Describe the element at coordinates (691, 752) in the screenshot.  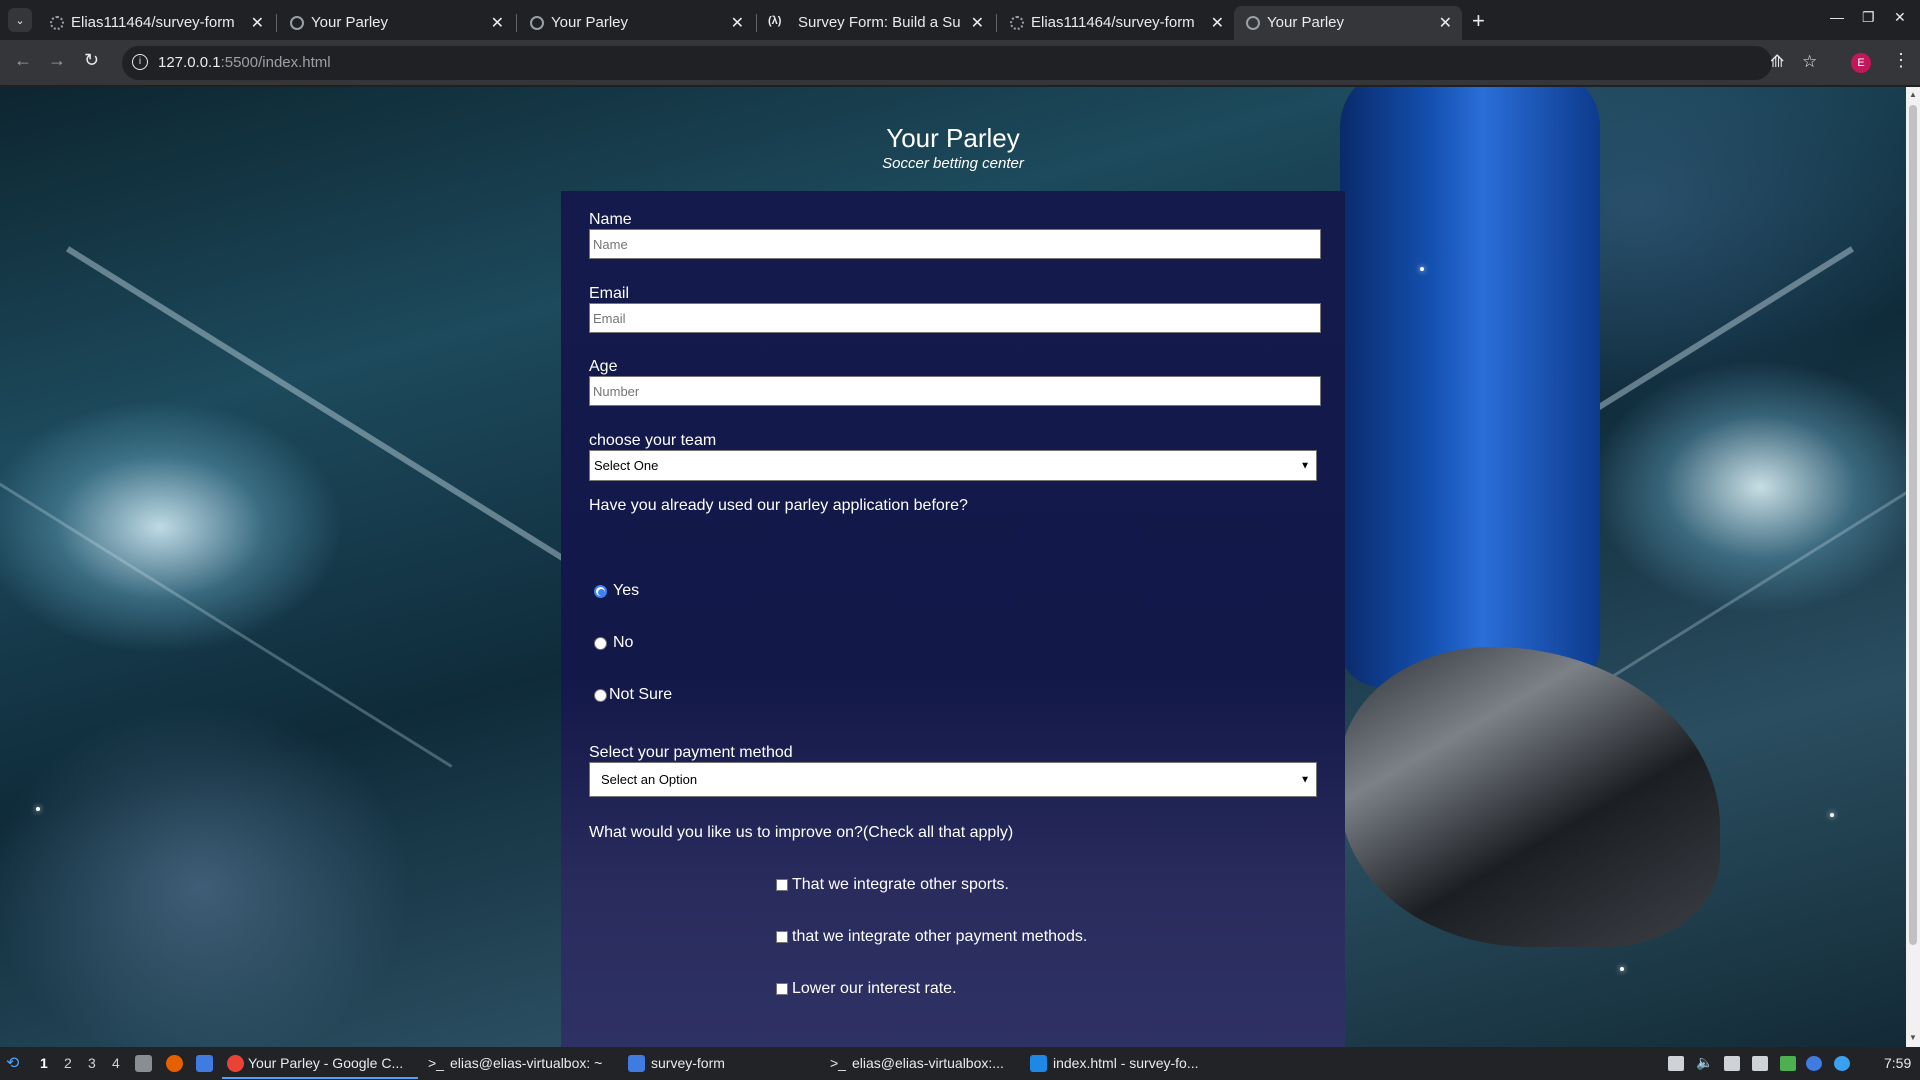
I see `payment-label: Select your payment method` at that location.